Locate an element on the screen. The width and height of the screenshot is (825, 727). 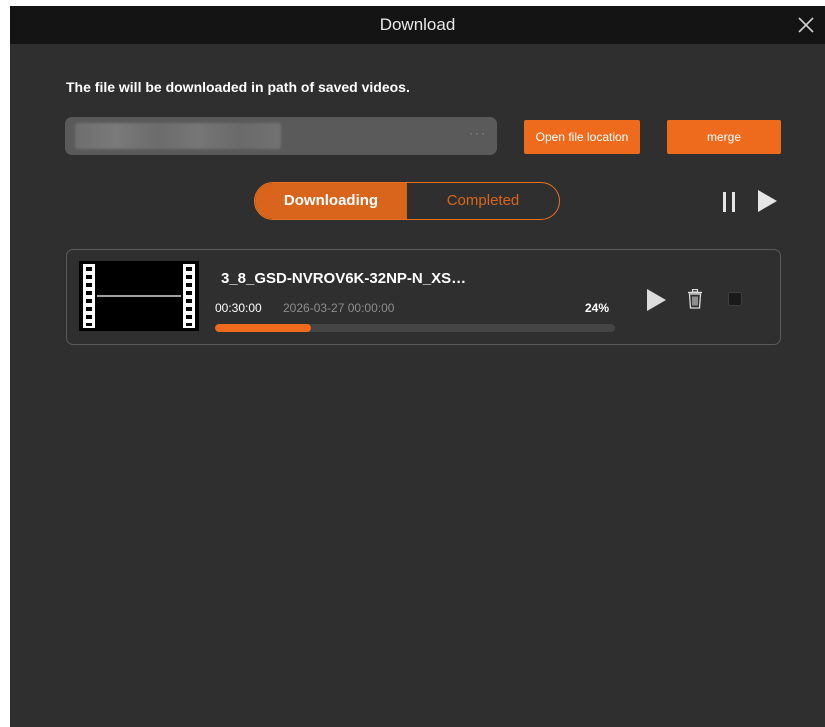
start-all-button is located at coordinates (767, 201).